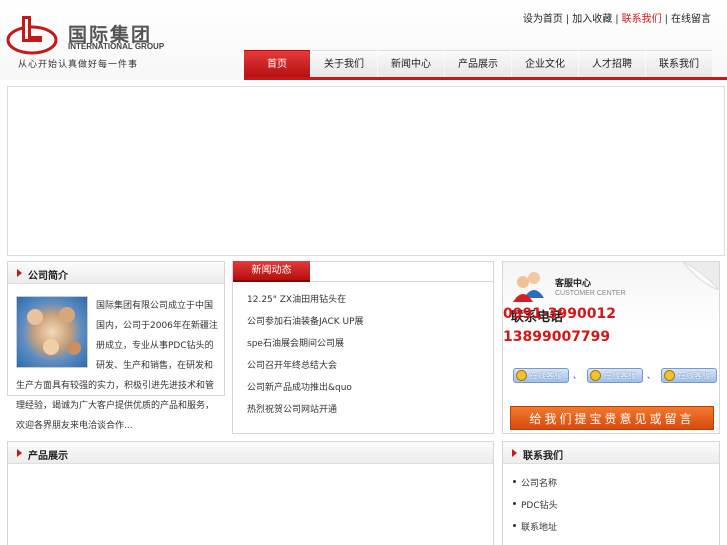  I want to click on nav-item-contact: 联系我们, so click(679, 64).